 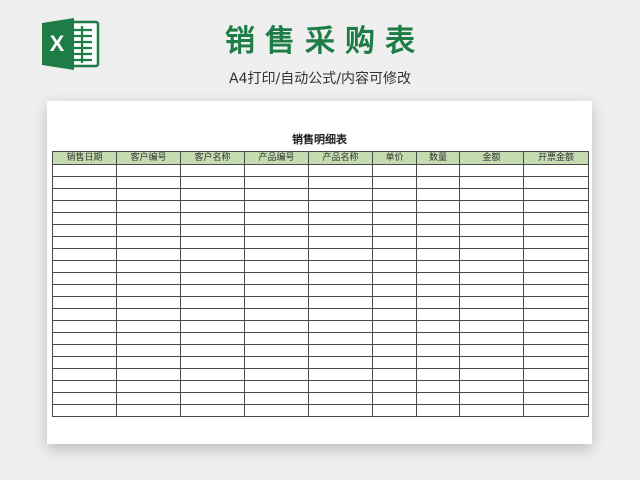 What do you see at coordinates (438, 158) in the screenshot?
I see `column-header-quantity: 数量` at bounding box center [438, 158].